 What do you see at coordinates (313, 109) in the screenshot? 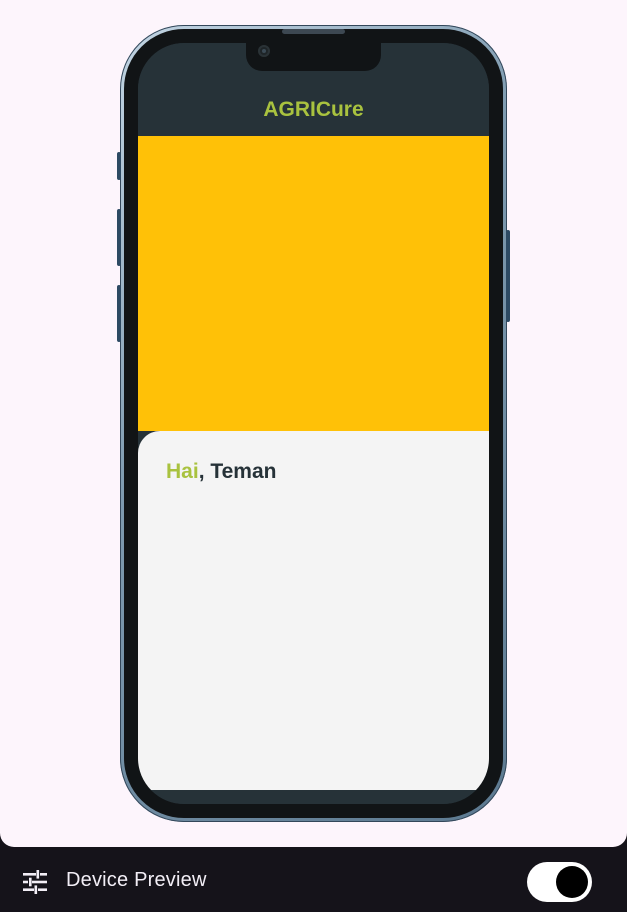
I see `app-title: AGRICure` at bounding box center [313, 109].